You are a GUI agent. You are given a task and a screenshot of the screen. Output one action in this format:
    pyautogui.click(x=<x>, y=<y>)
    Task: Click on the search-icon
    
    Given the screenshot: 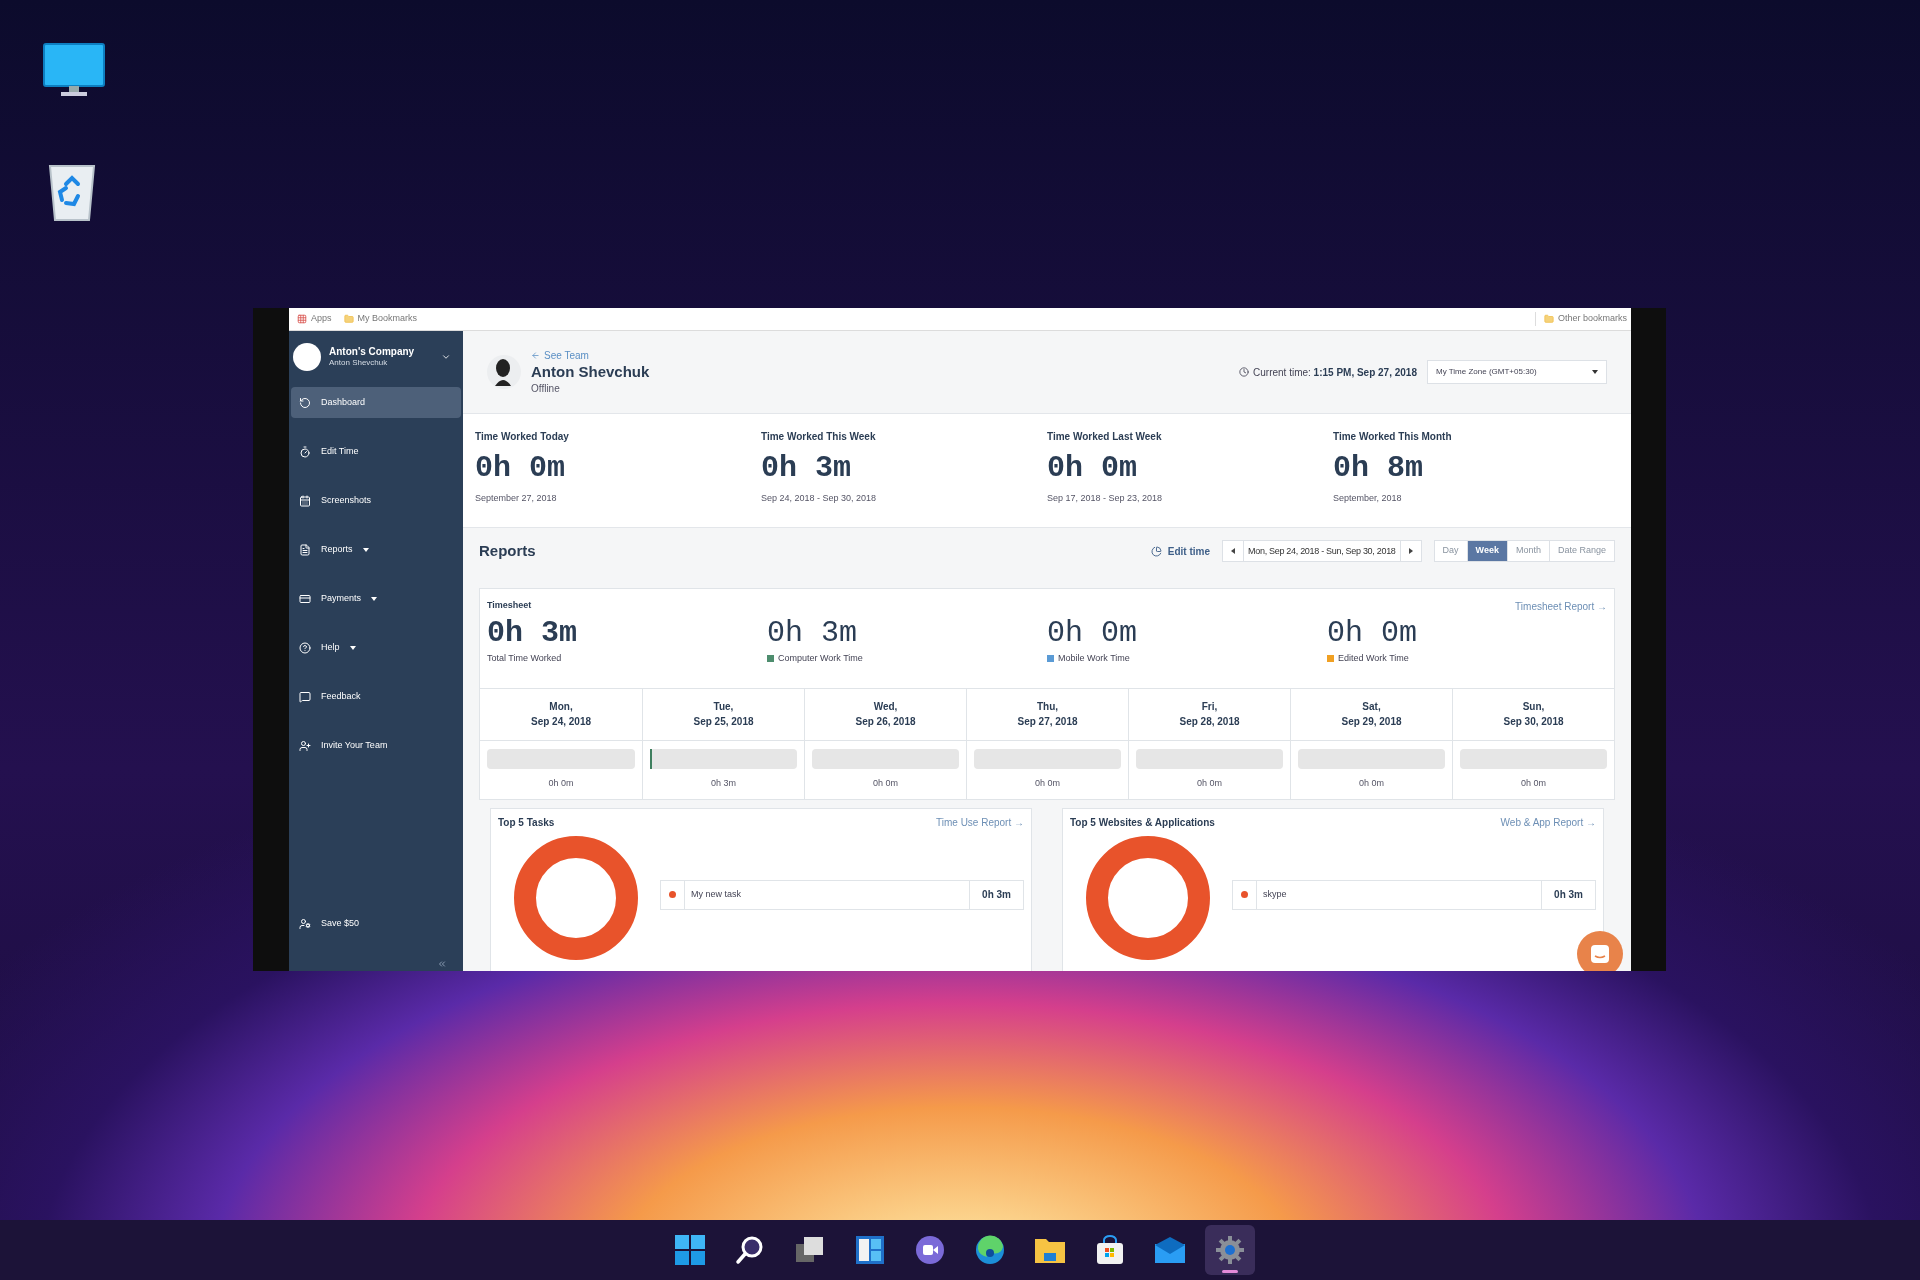 What is the action you would take?
    pyautogui.click(x=750, y=1250)
    